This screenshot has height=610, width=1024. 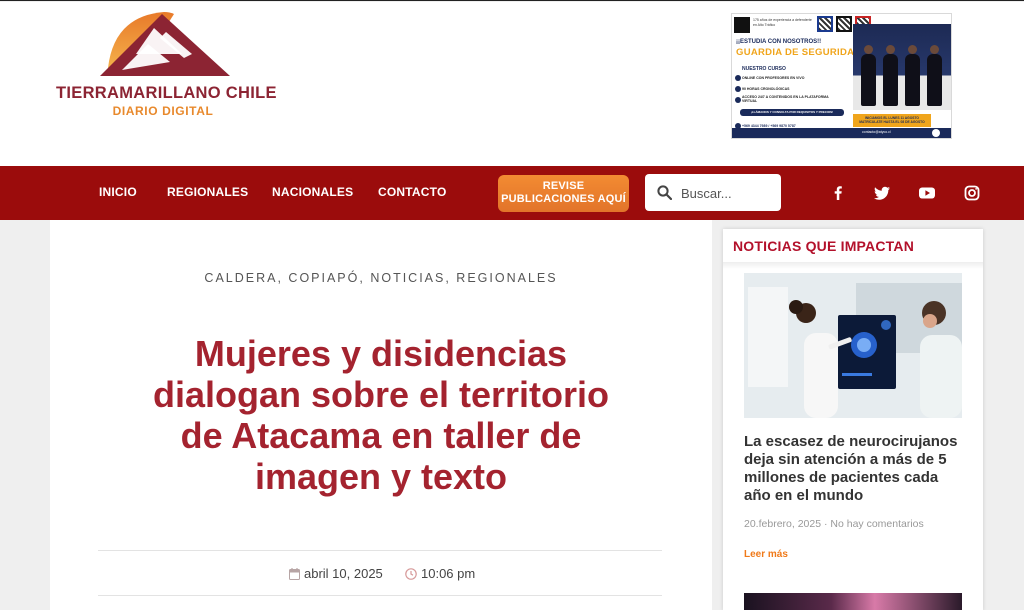 I want to click on nav-item-contacto: CONTACTO, so click(x=412, y=192).